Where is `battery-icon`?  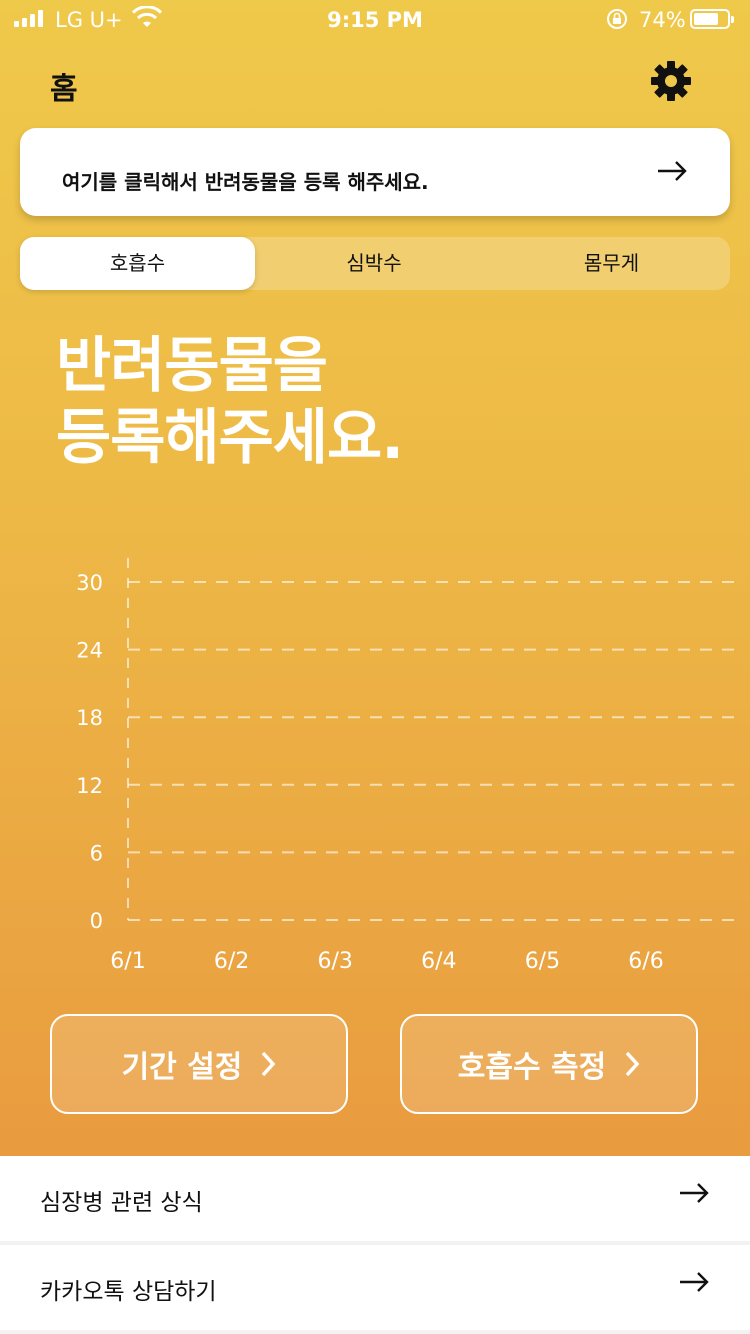 battery-icon is located at coordinates (712, 19).